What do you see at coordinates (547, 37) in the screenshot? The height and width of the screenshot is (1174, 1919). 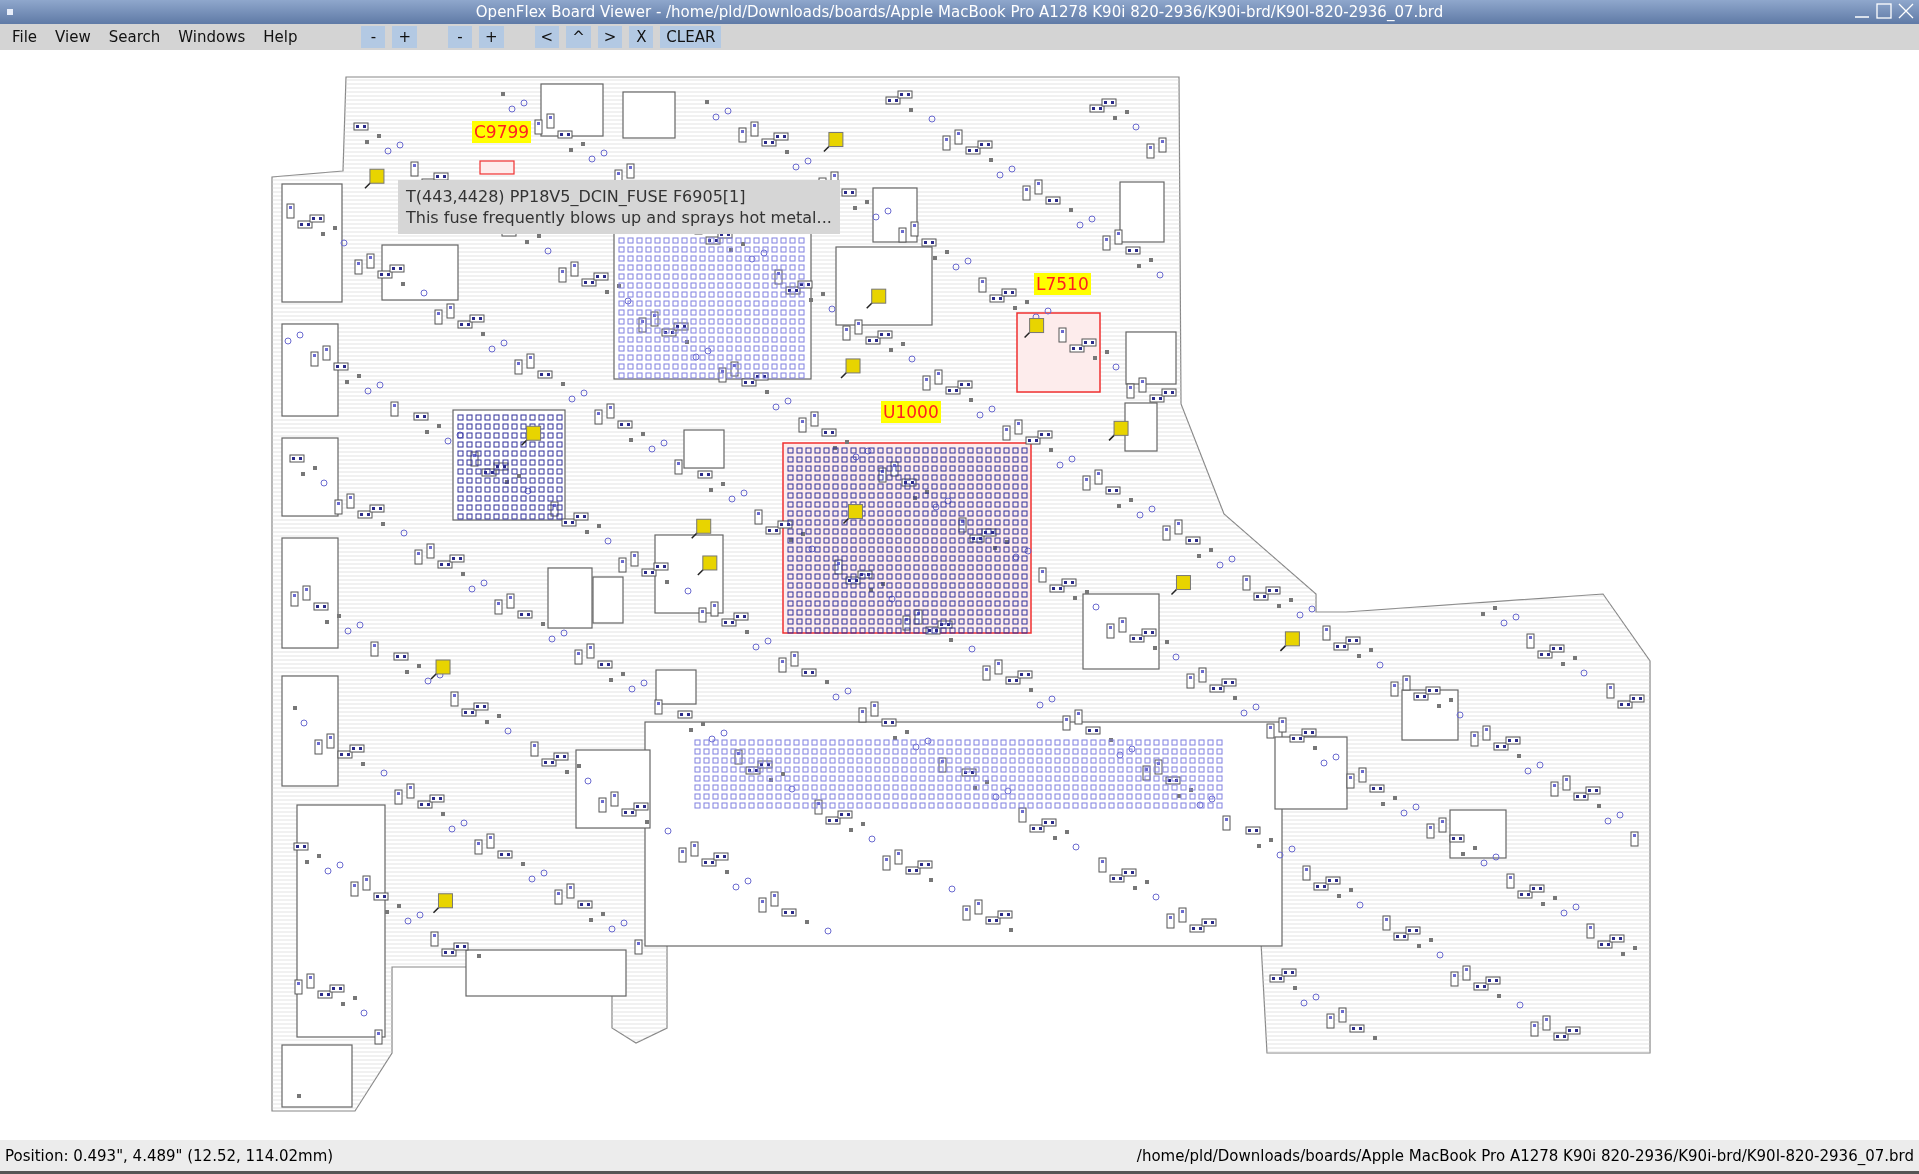 I see `toolbar-button: <` at bounding box center [547, 37].